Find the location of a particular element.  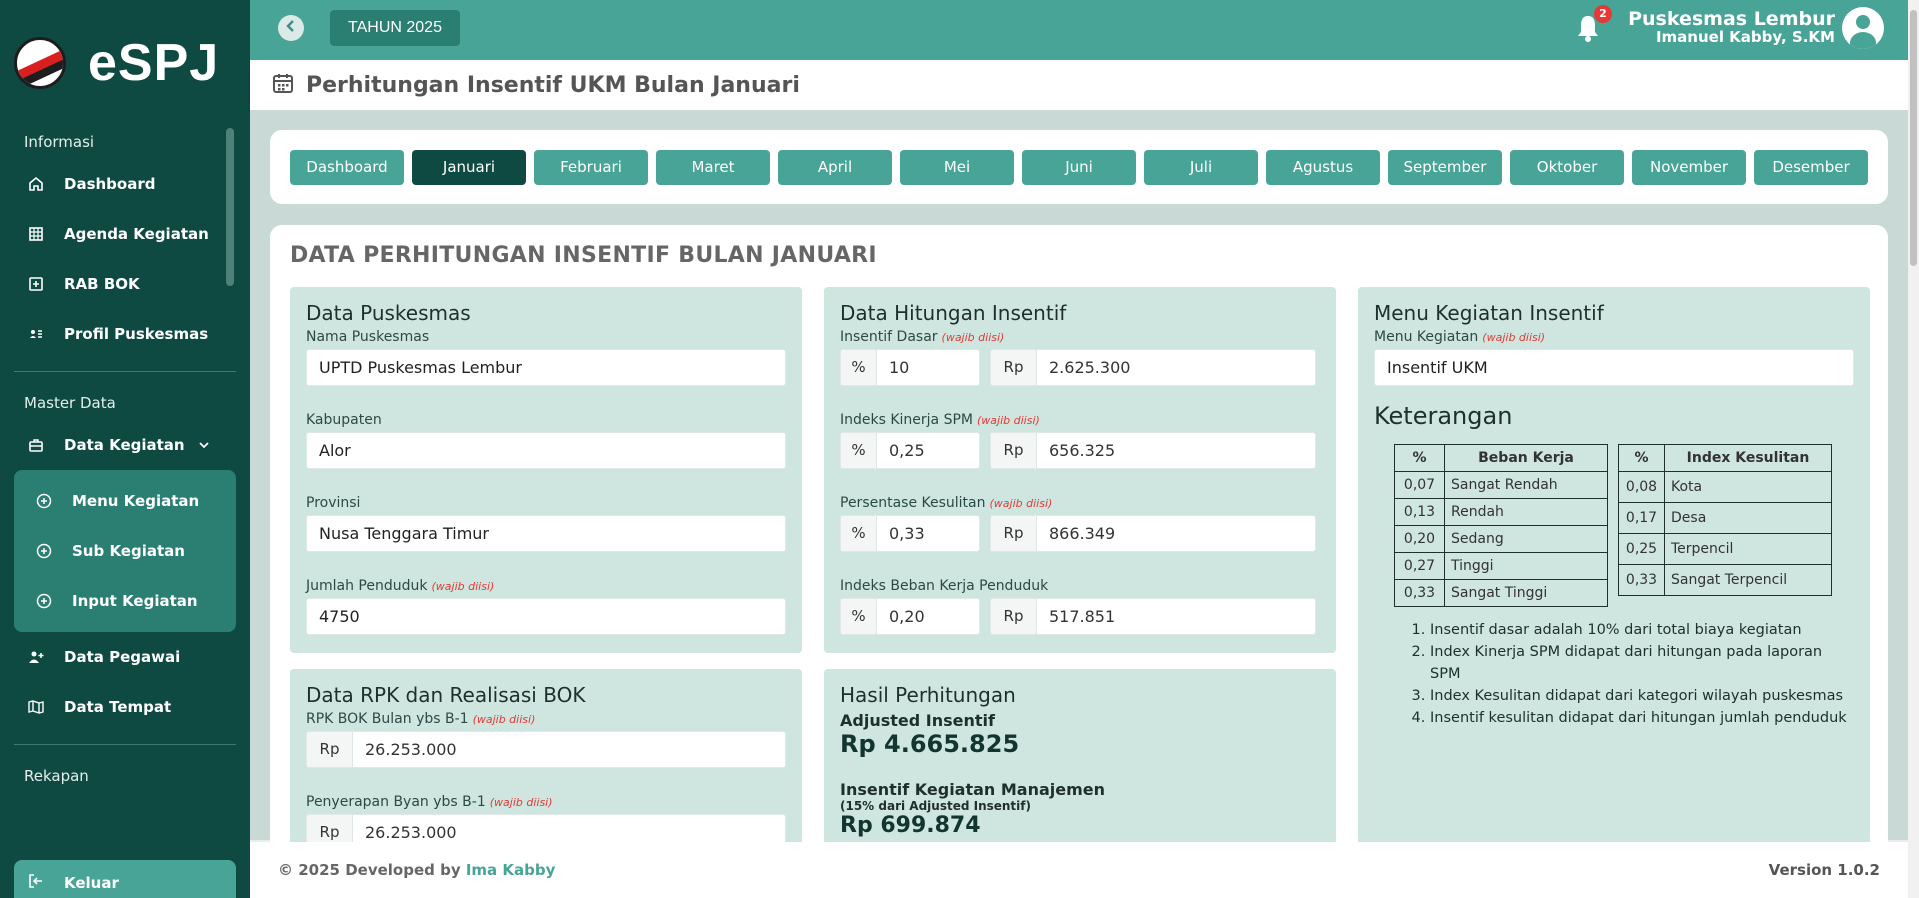

logout-label: Keluar is located at coordinates (91, 883).